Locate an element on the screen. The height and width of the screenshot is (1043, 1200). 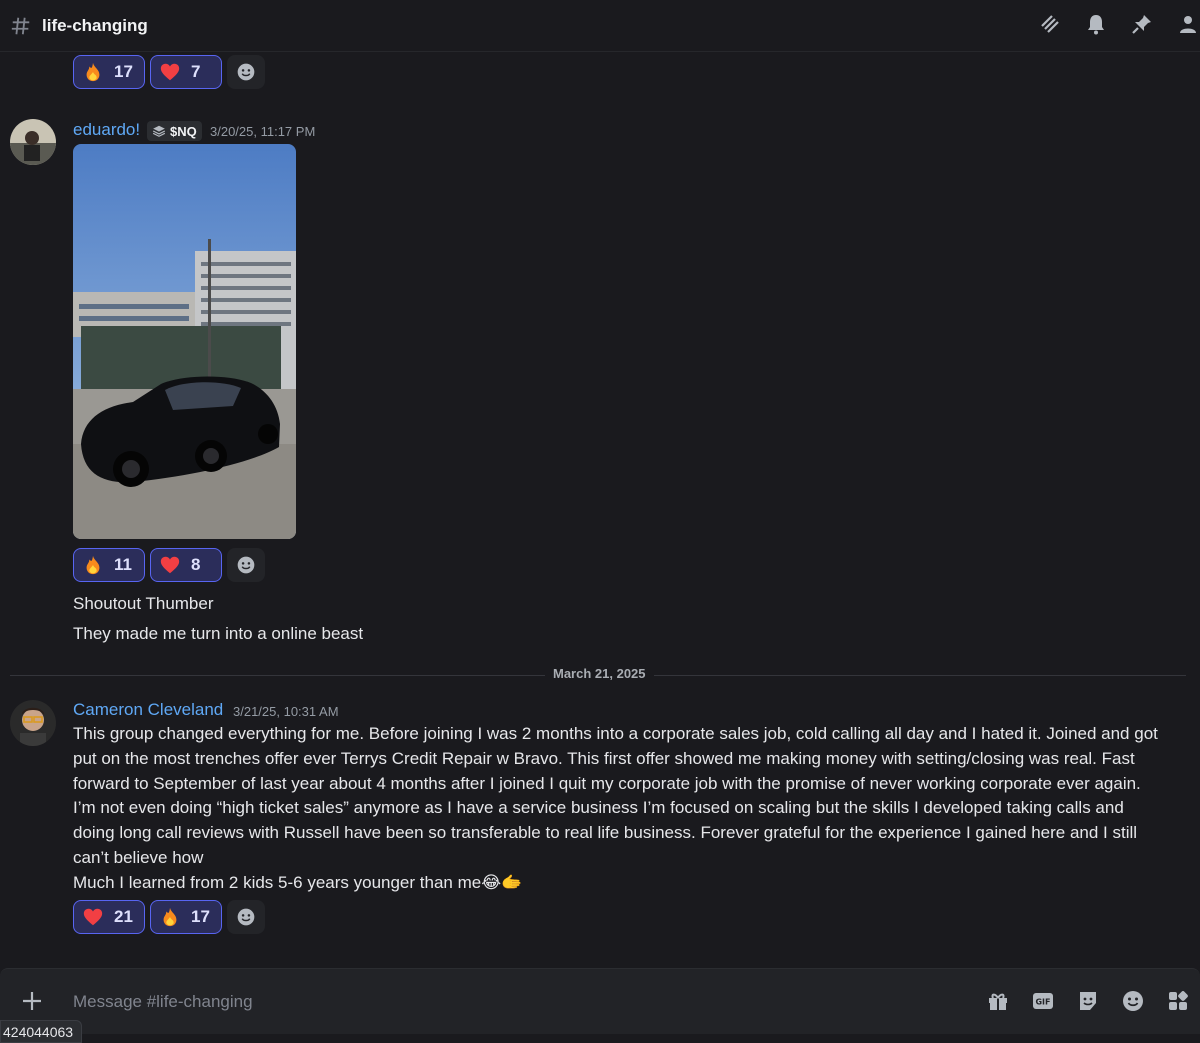
sticker-icon is located at coordinates (1088, 1001).